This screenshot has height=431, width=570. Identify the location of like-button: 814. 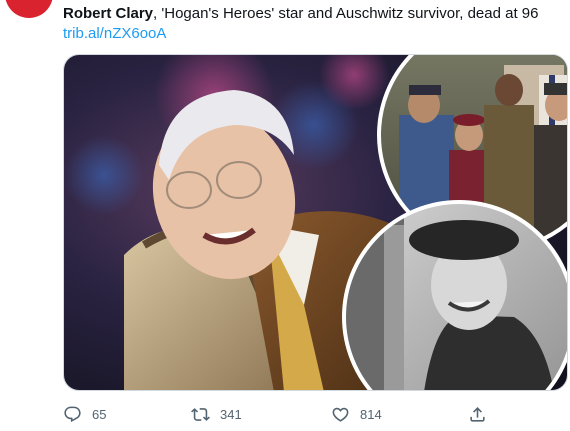
(356, 414).